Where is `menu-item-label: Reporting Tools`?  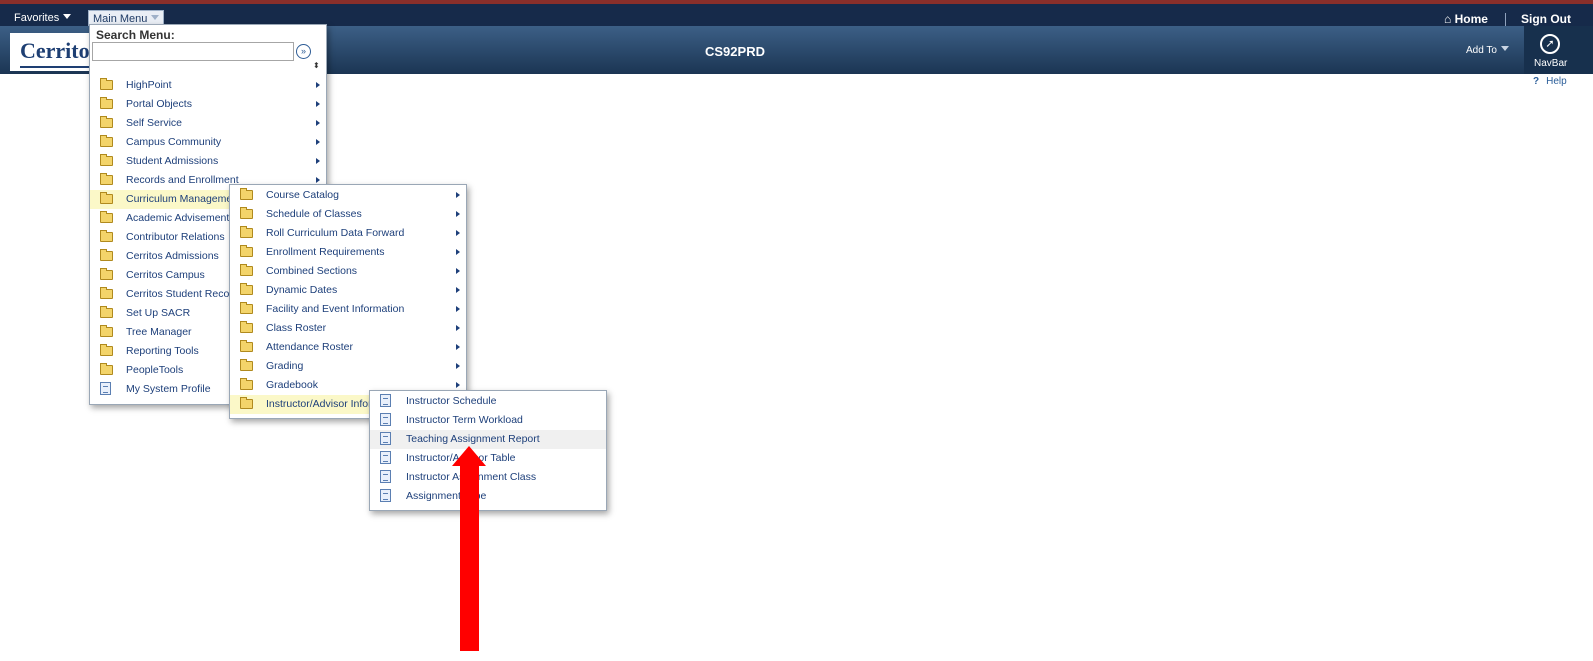 menu-item-label: Reporting Tools is located at coordinates (162, 351).